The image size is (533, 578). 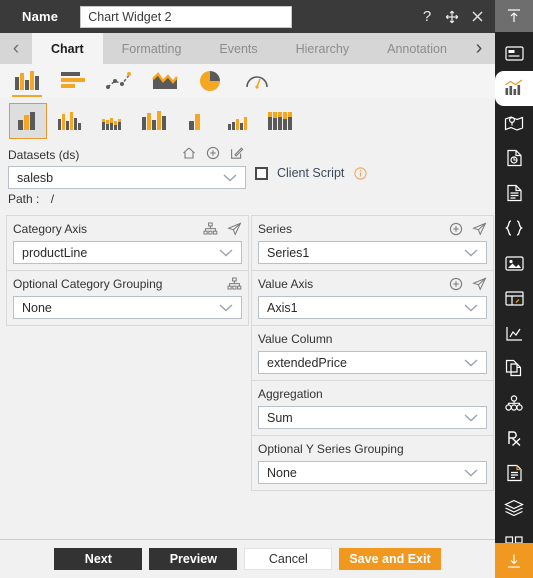 I want to click on field-group-series: Series Series1, so click(x=372, y=243).